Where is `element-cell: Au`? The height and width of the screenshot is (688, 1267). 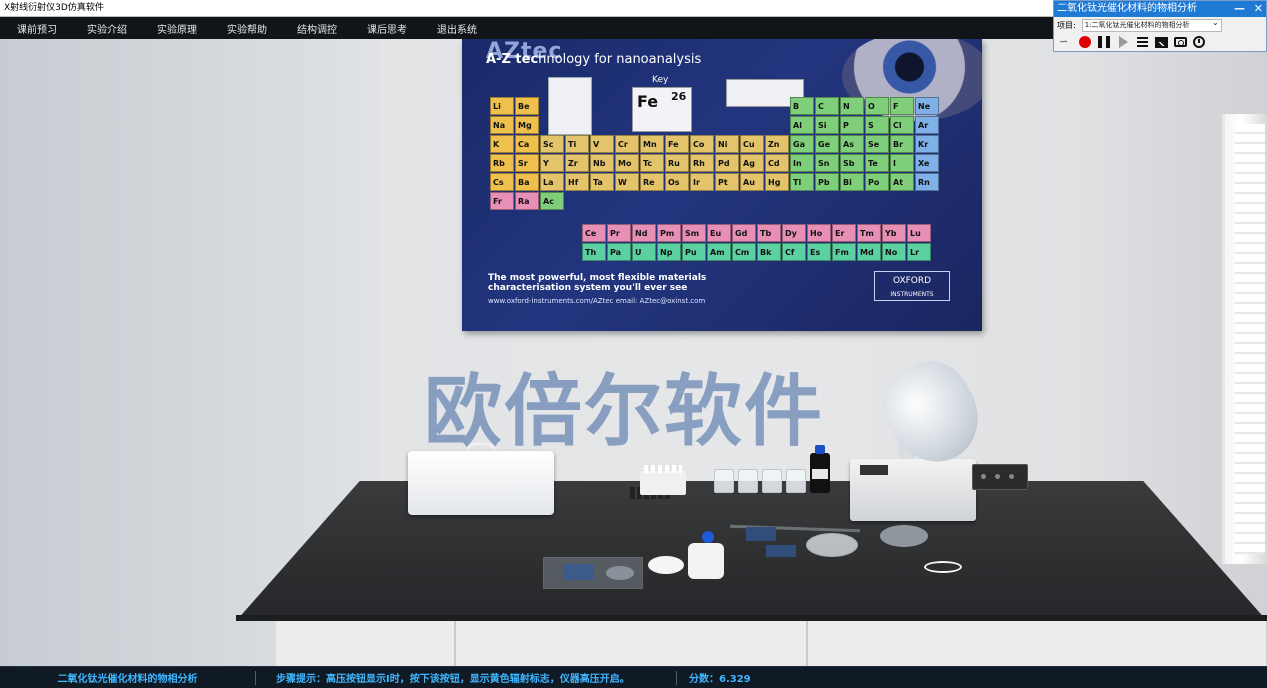 element-cell: Au is located at coordinates (752, 182).